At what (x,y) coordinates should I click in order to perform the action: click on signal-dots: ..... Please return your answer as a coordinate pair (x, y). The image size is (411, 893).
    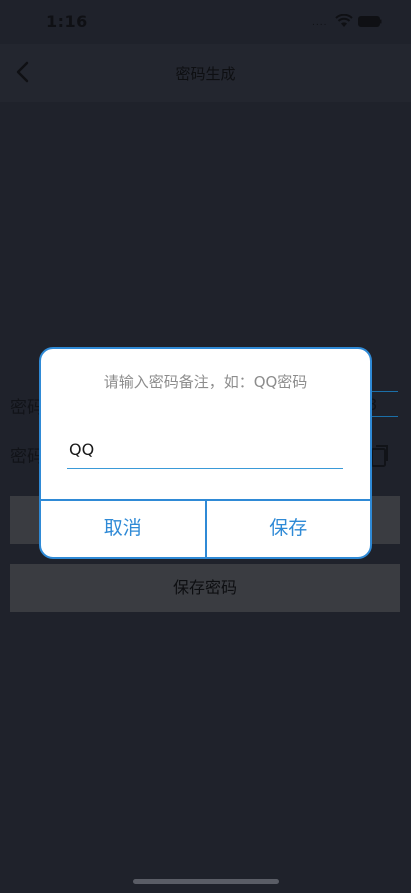
    Looking at the image, I should click on (320, 23).